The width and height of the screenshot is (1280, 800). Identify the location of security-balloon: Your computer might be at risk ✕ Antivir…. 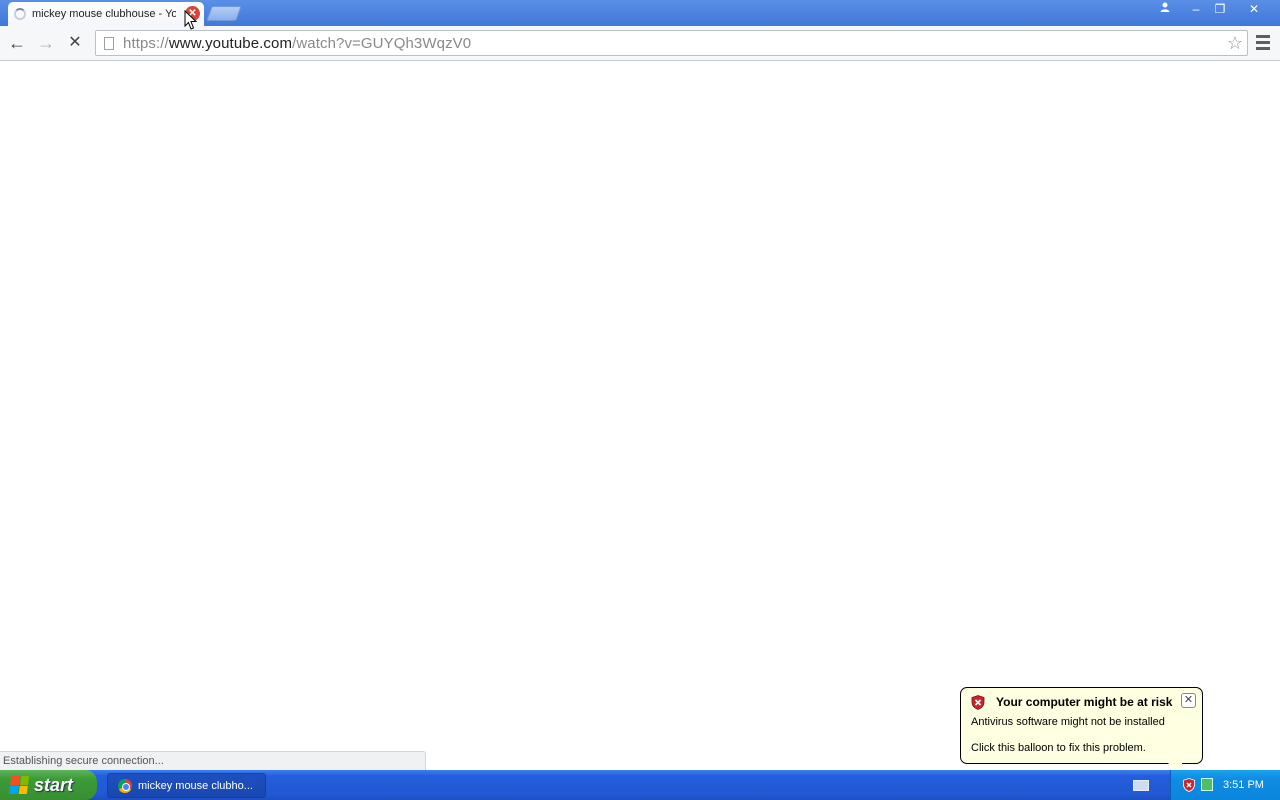
(1081, 725).